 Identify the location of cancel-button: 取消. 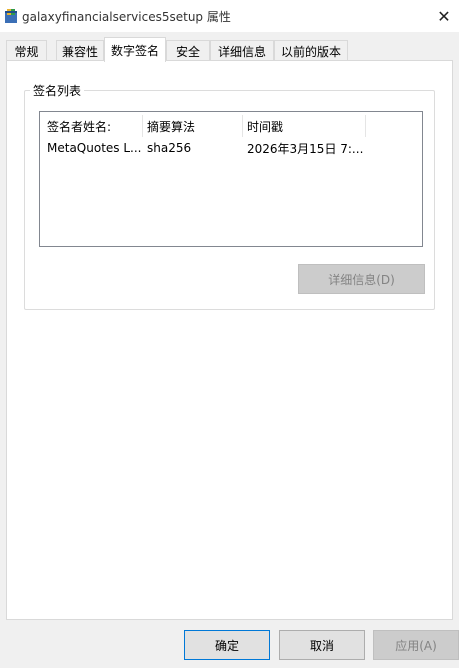
(322, 645).